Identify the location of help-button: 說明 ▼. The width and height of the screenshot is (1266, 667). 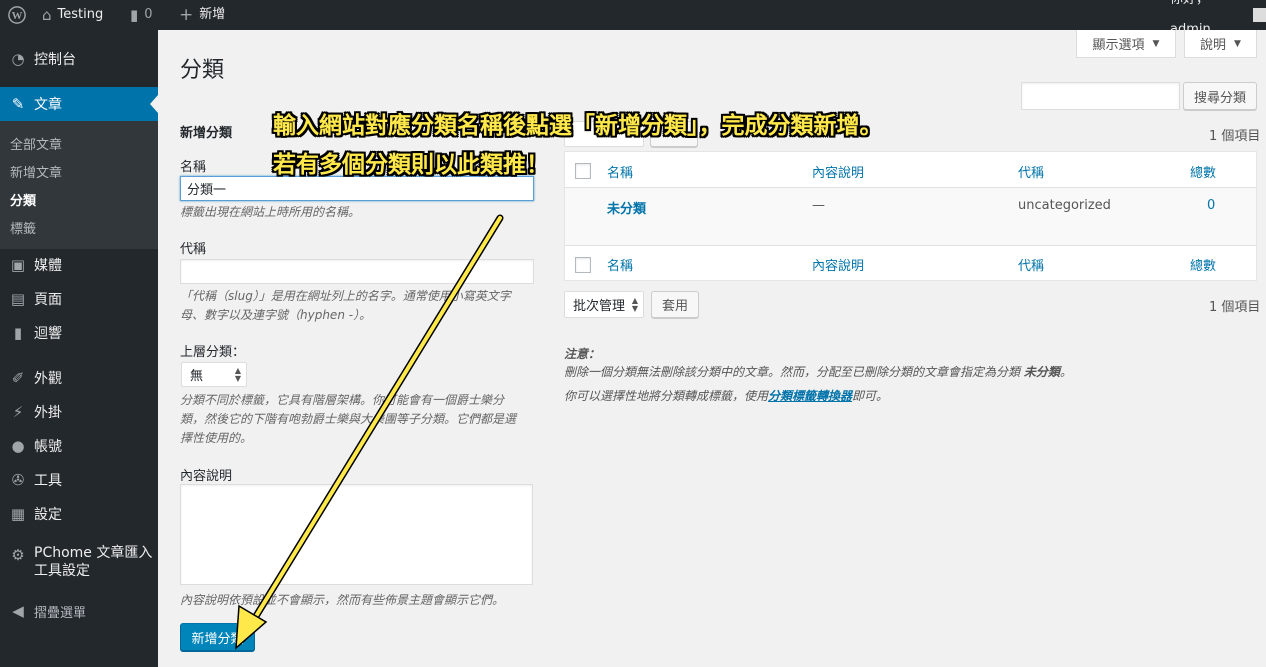
(1220, 44).